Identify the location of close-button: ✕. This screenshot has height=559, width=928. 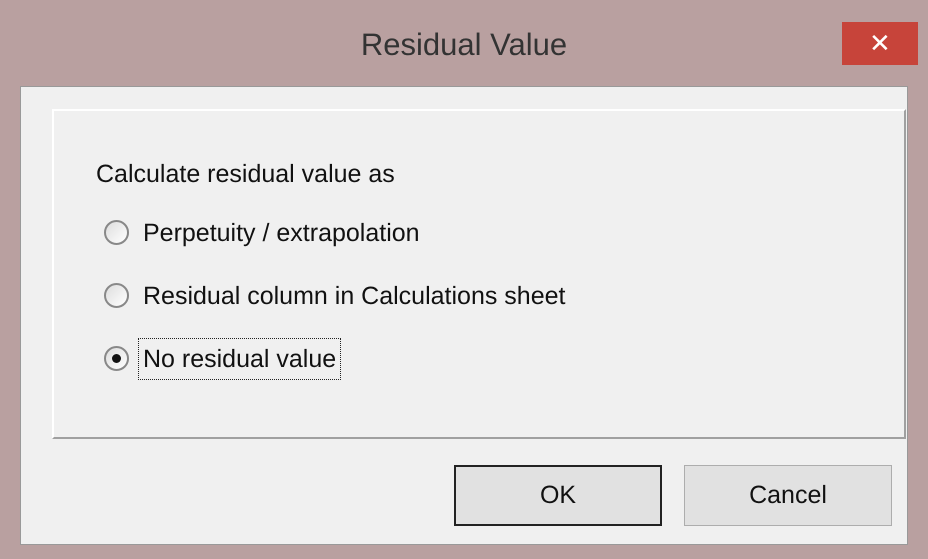
(880, 43).